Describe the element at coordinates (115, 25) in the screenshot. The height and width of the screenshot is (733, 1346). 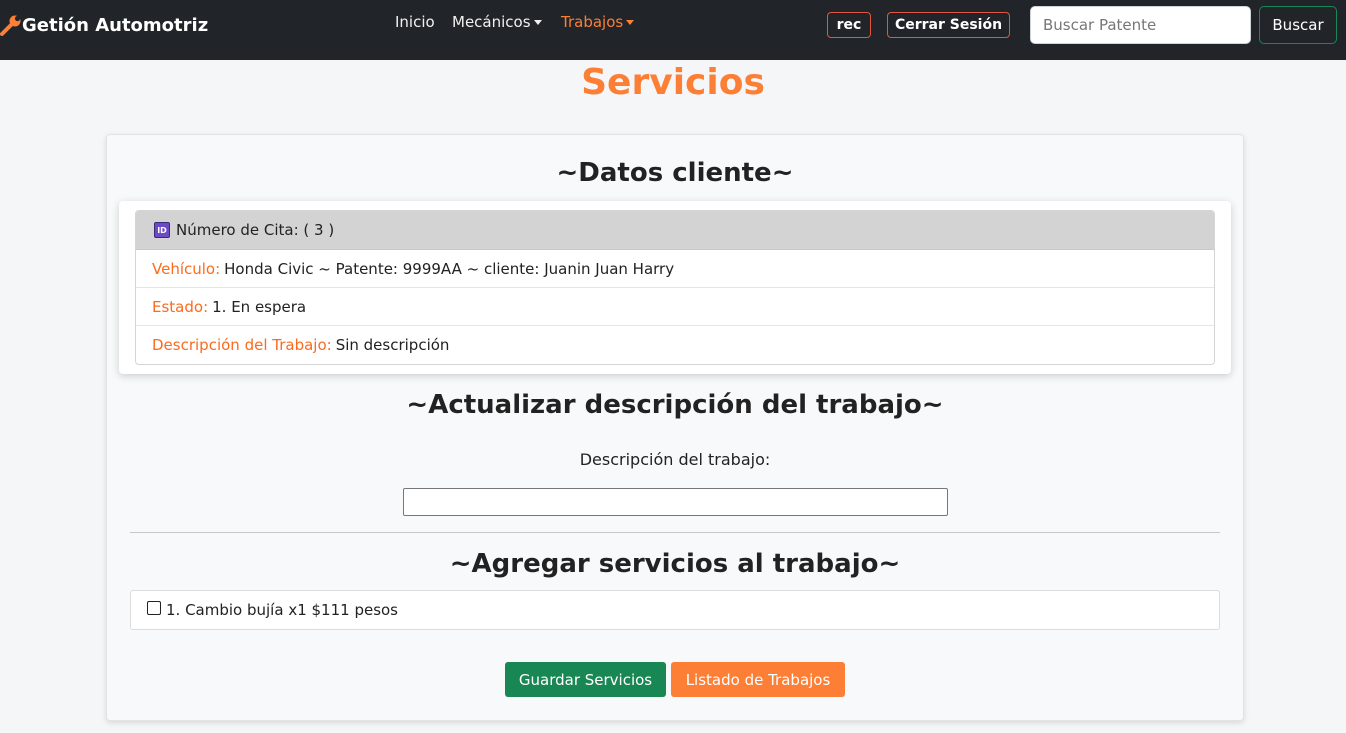
I see `brand-title: Getión Automotriz` at that location.